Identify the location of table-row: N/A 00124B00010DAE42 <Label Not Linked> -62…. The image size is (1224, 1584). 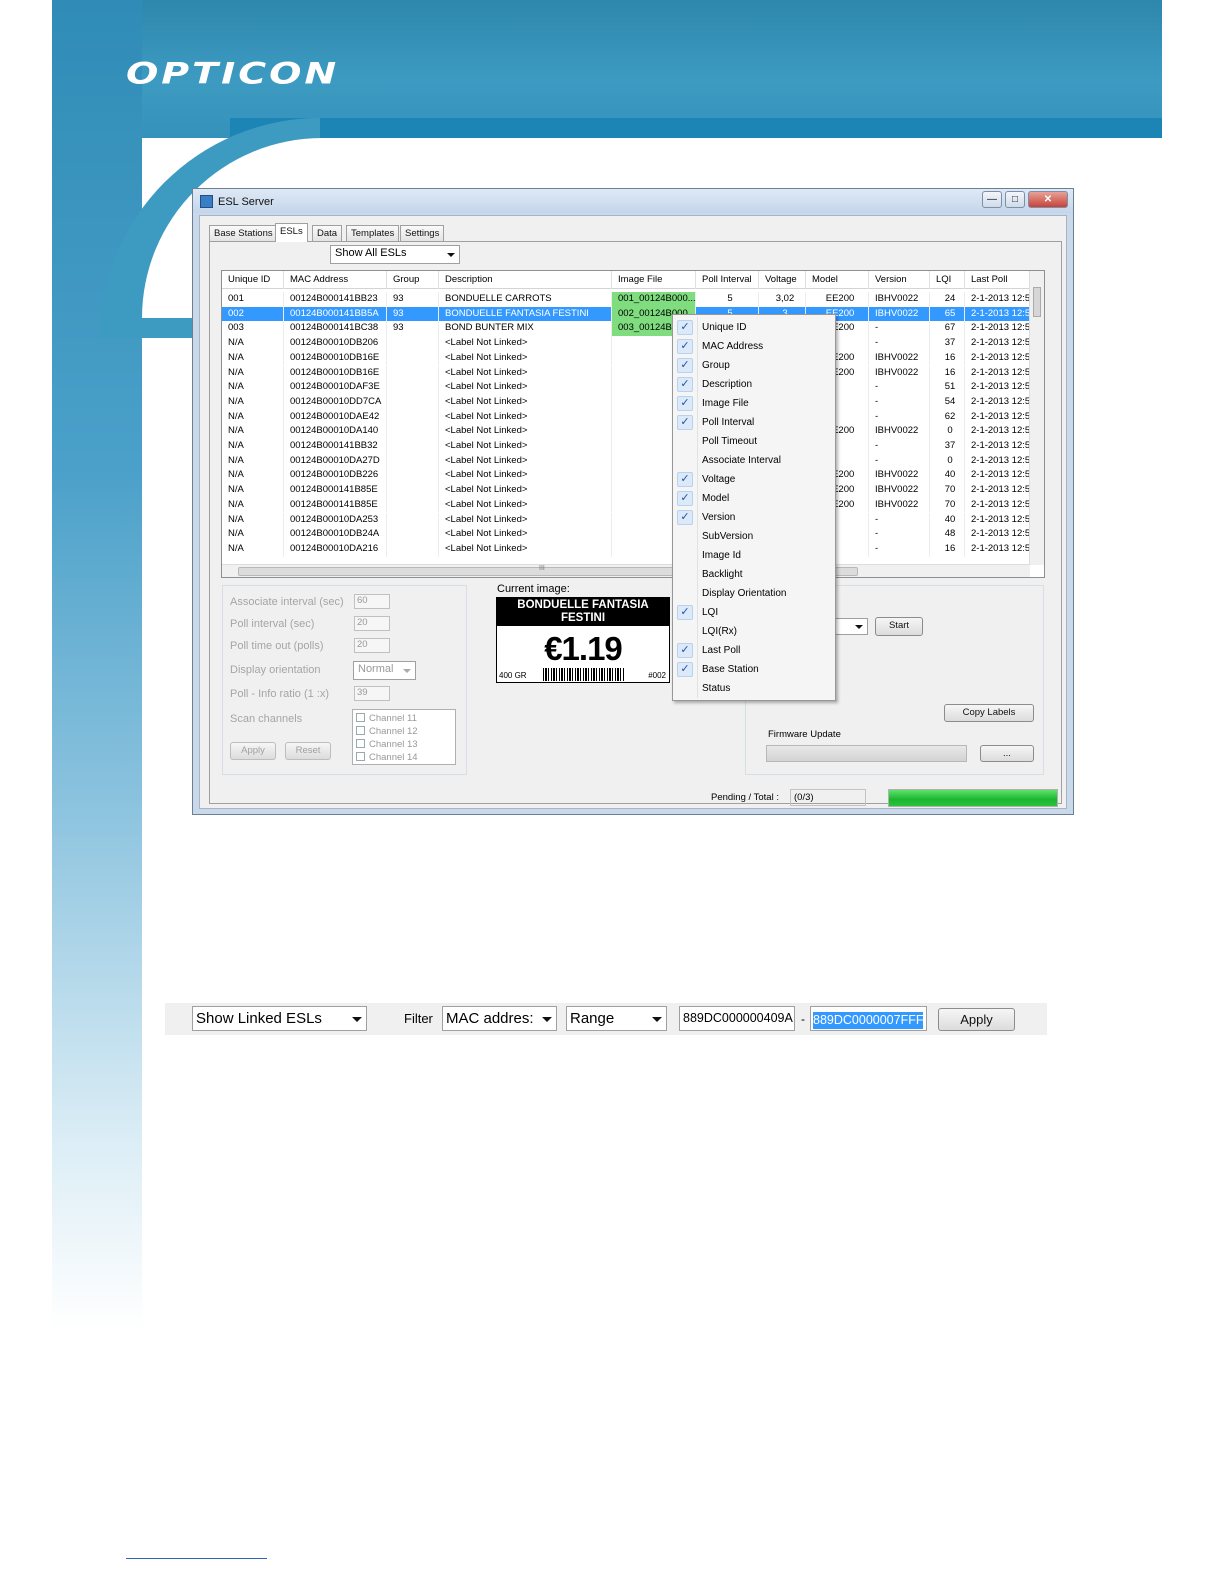
(627, 417).